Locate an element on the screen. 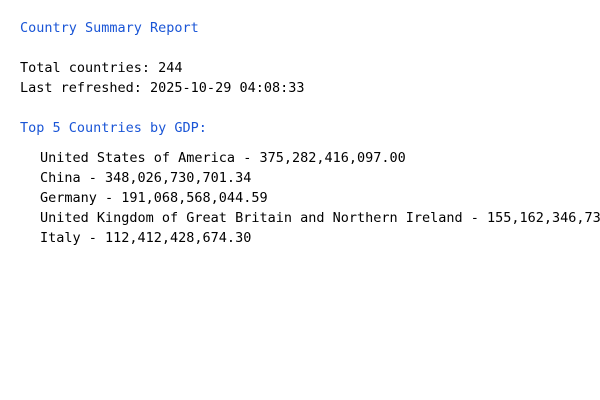  list-item: Germany - 191,068,568,044.59 is located at coordinates (154, 198).